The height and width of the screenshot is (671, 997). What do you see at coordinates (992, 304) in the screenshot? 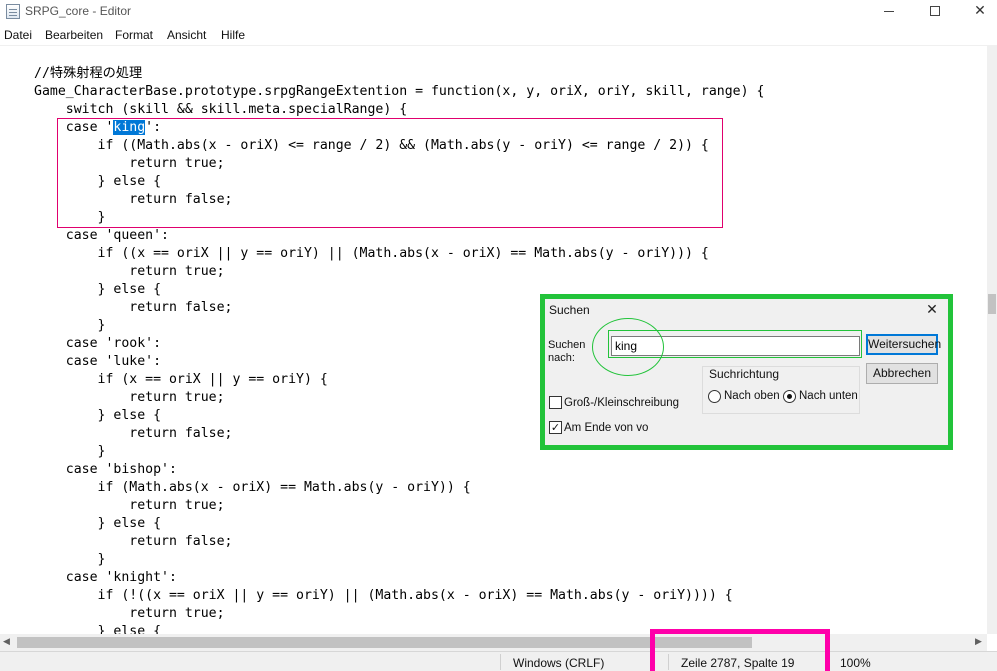
I see `vertical-scroll-thumb` at bounding box center [992, 304].